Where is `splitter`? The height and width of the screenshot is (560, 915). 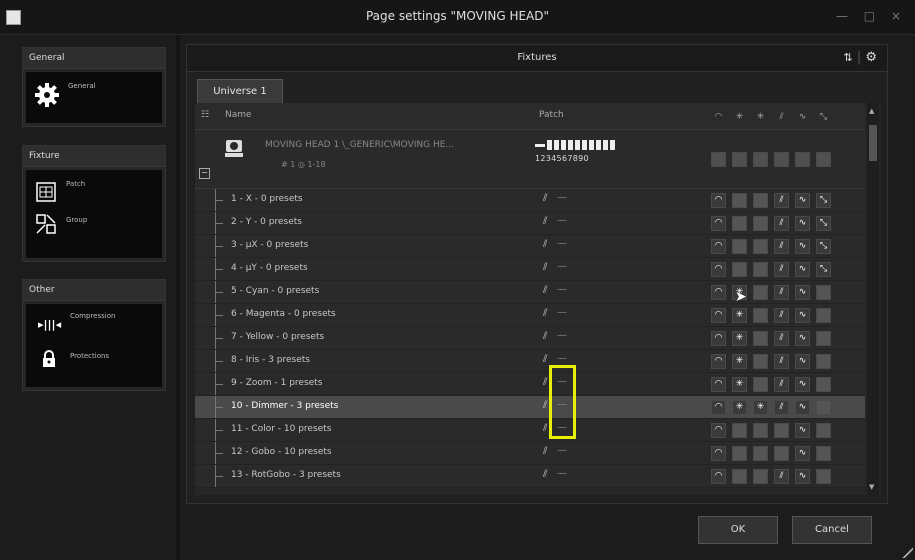 splitter is located at coordinates (178, 297).